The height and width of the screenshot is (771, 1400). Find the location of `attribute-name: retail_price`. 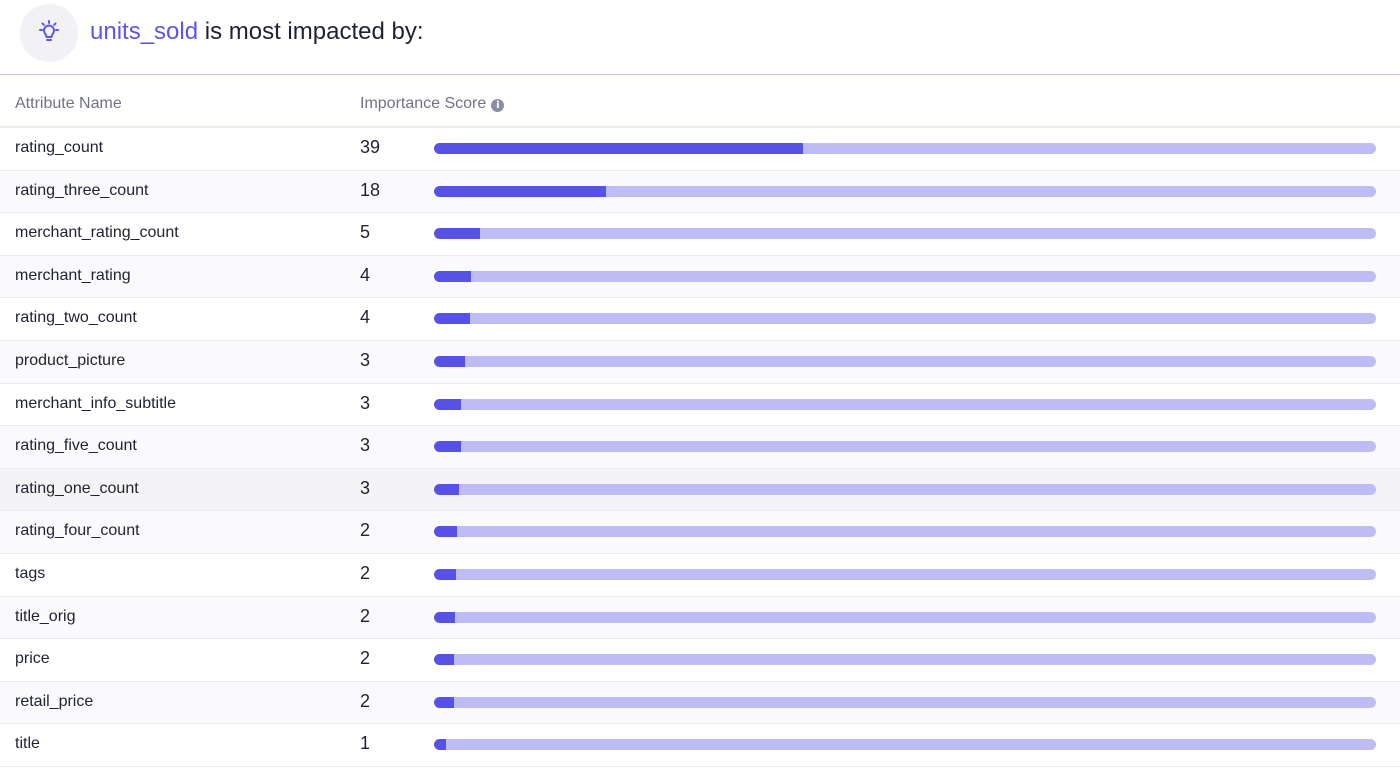

attribute-name: retail_price is located at coordinates (54, 701).